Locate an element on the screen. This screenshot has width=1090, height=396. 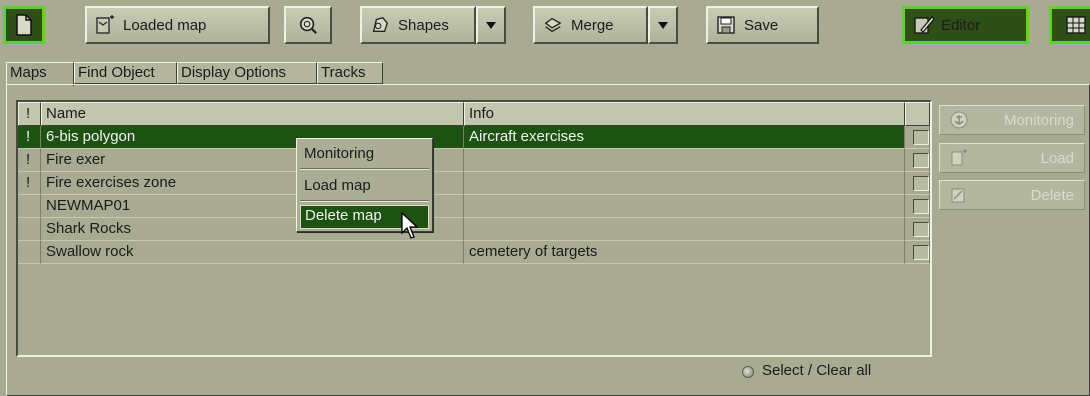
grid-view-button is located at coordinates (1069, 25).